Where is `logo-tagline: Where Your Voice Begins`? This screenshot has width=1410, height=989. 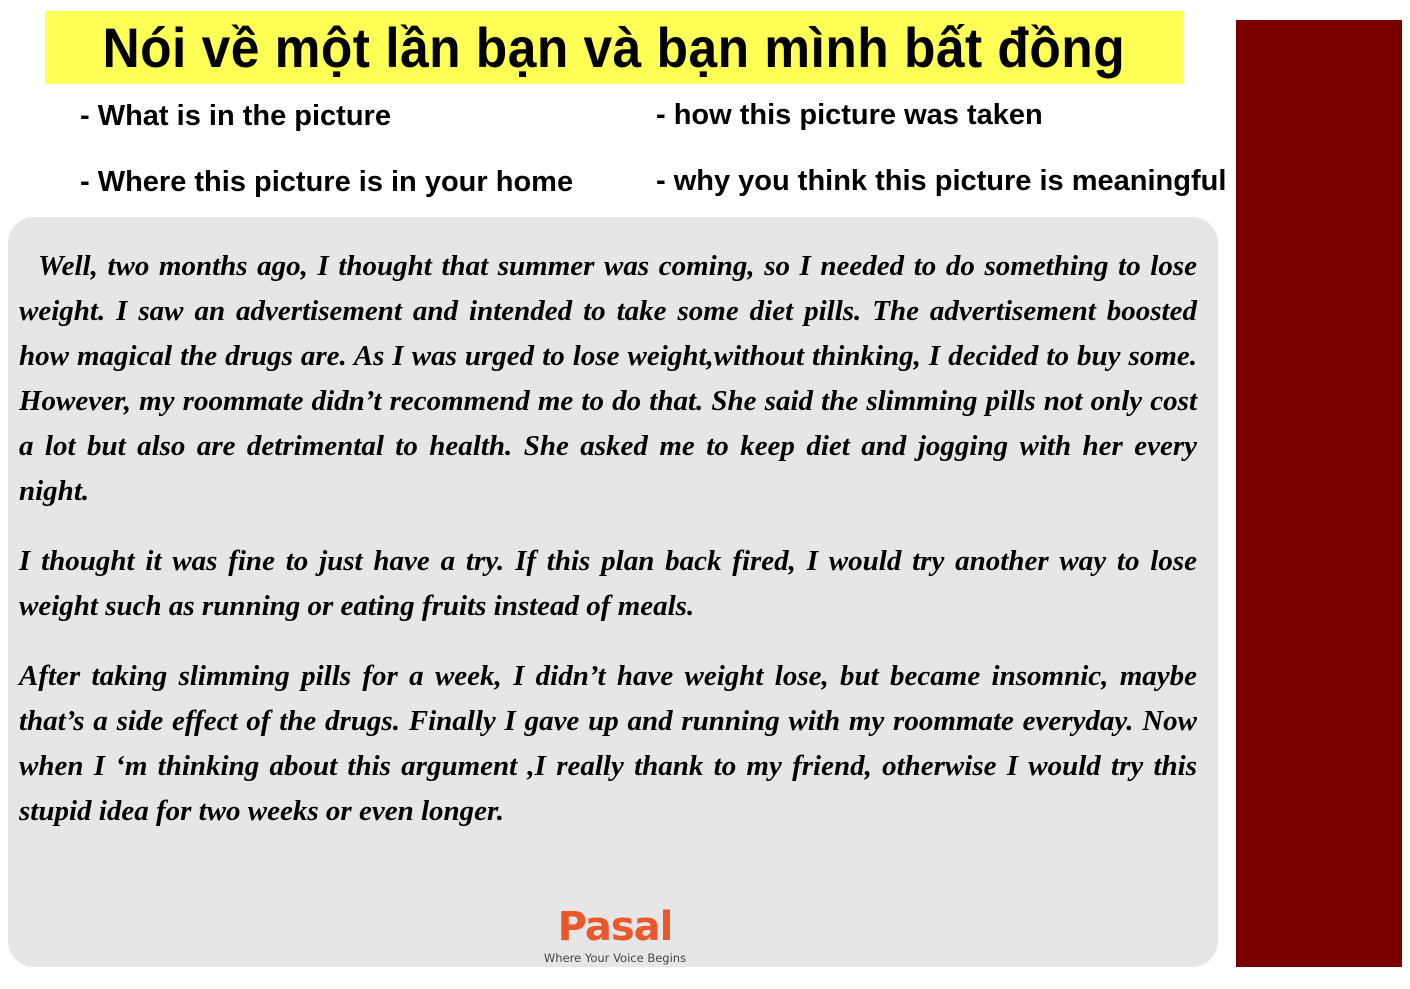 logo-tagline: Where Your Voice Begins is located at coordinates (615, 958).